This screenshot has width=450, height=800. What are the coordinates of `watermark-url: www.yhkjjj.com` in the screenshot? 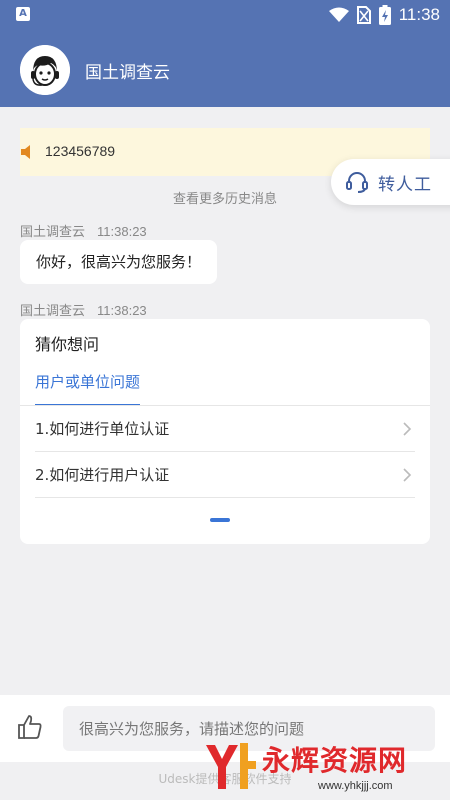 It's located at (355, 786).